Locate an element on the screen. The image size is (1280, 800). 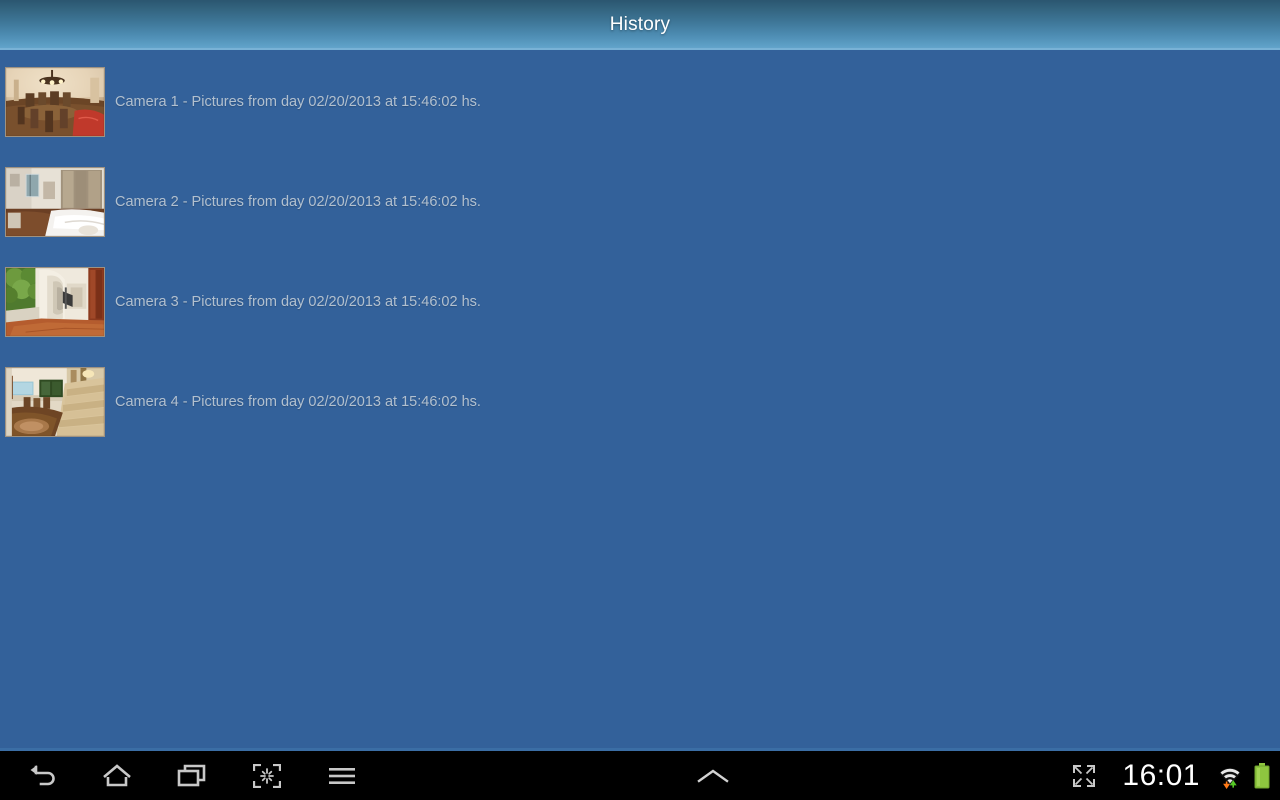
battery-full-icon is located at coordinates (1262, 775).